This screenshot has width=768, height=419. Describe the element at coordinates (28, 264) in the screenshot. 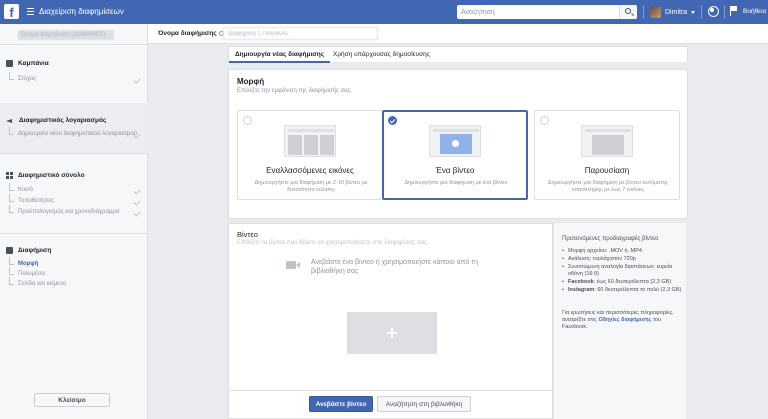

I see `sidebar-item-label: Μορφή` at that location.